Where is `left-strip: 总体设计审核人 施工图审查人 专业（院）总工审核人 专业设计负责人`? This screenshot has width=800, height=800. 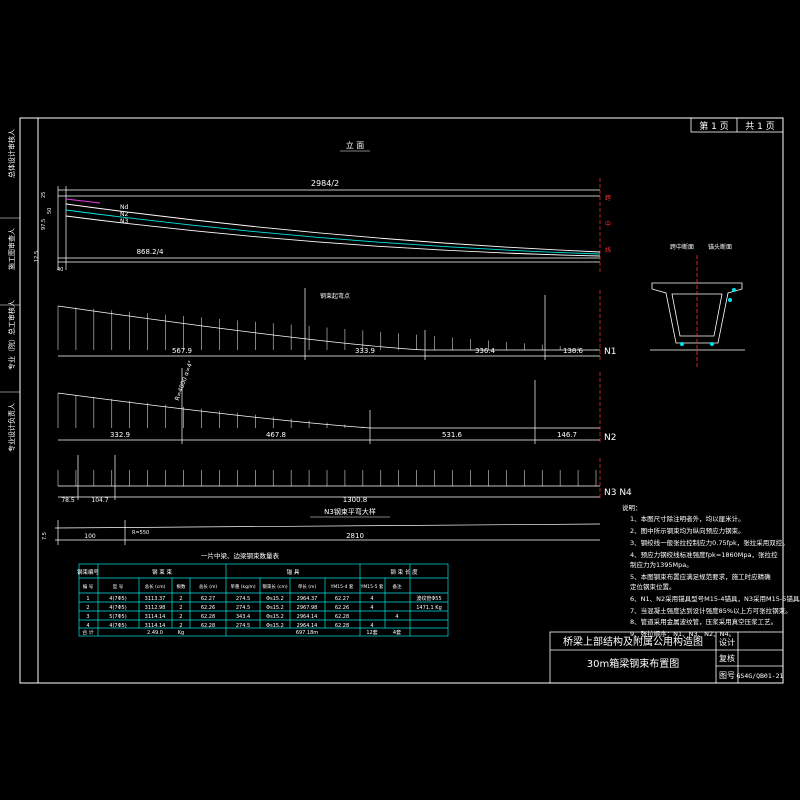
left-strip: 总体设计审核人 施工图审查人 专业（院）总工审核人 专业设计负责人 is located at coordinates (10, 290).